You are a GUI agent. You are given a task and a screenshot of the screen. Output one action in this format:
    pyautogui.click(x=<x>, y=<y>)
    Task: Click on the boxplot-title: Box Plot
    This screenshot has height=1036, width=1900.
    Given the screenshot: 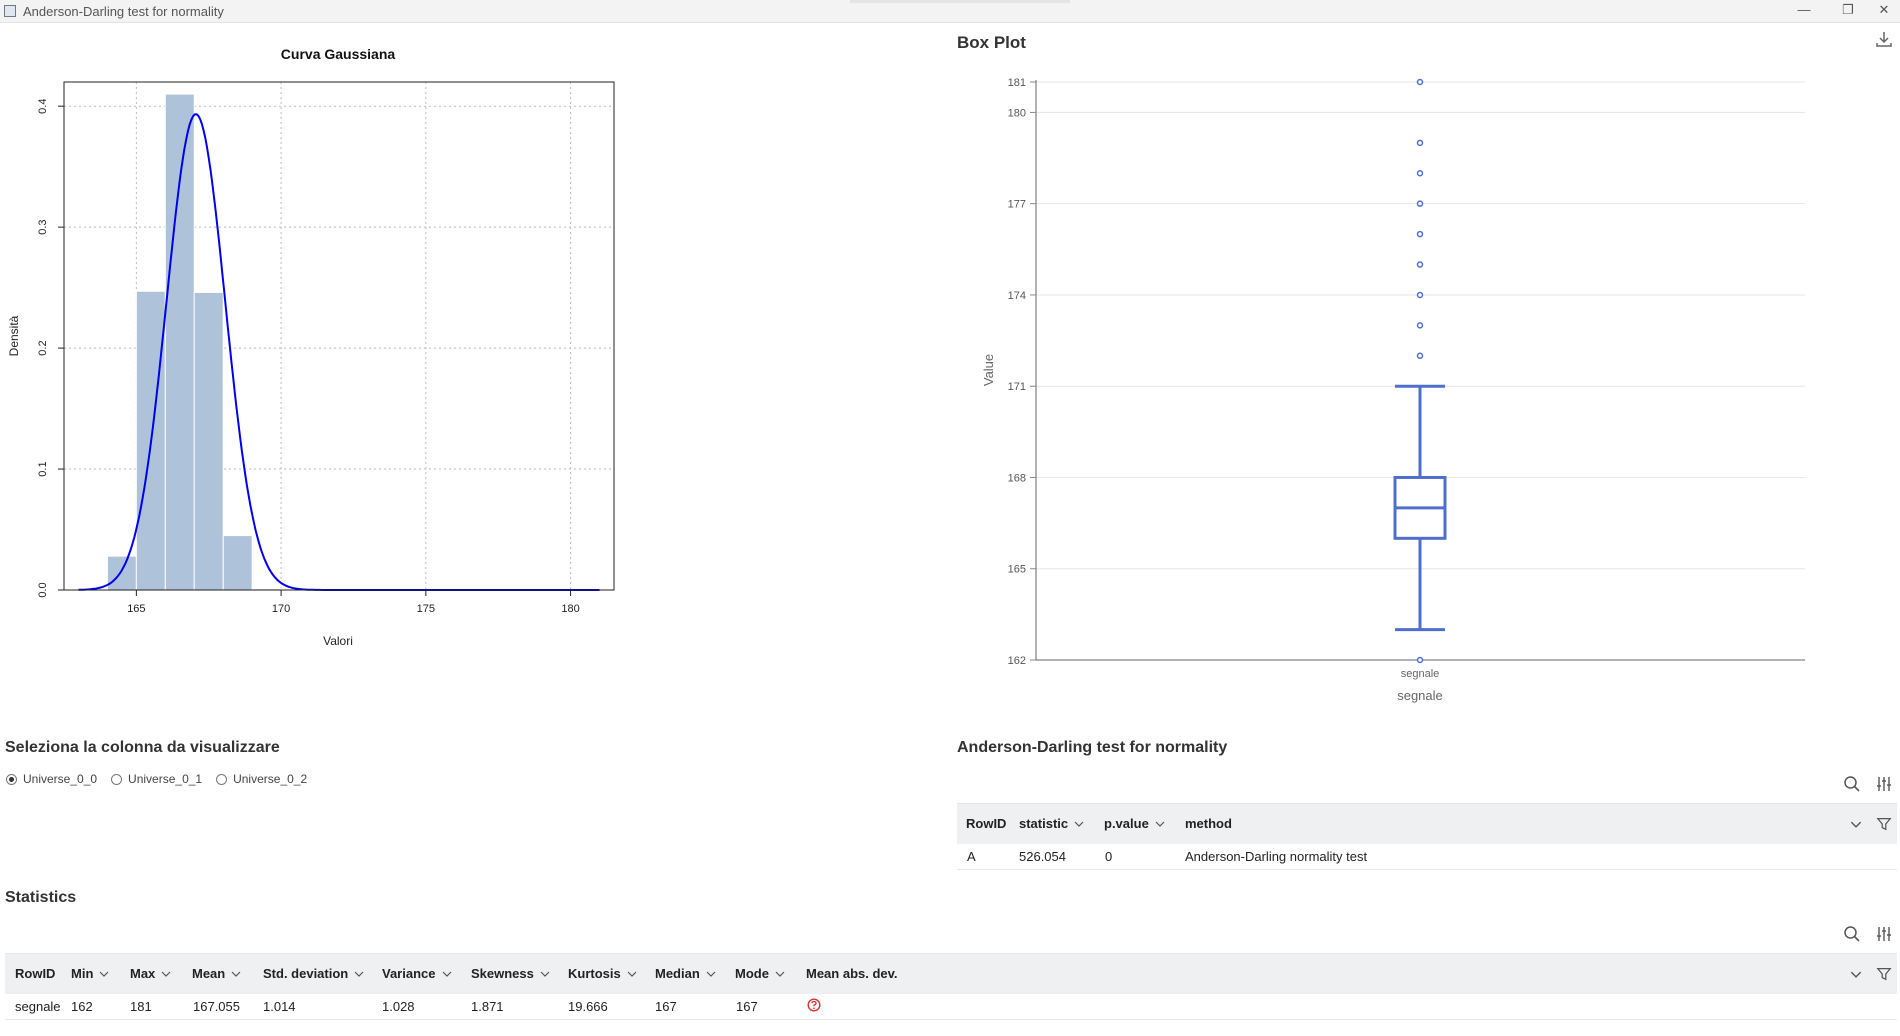 What is the action you would take?
    pyautogui.click(x=991, y=42)
    